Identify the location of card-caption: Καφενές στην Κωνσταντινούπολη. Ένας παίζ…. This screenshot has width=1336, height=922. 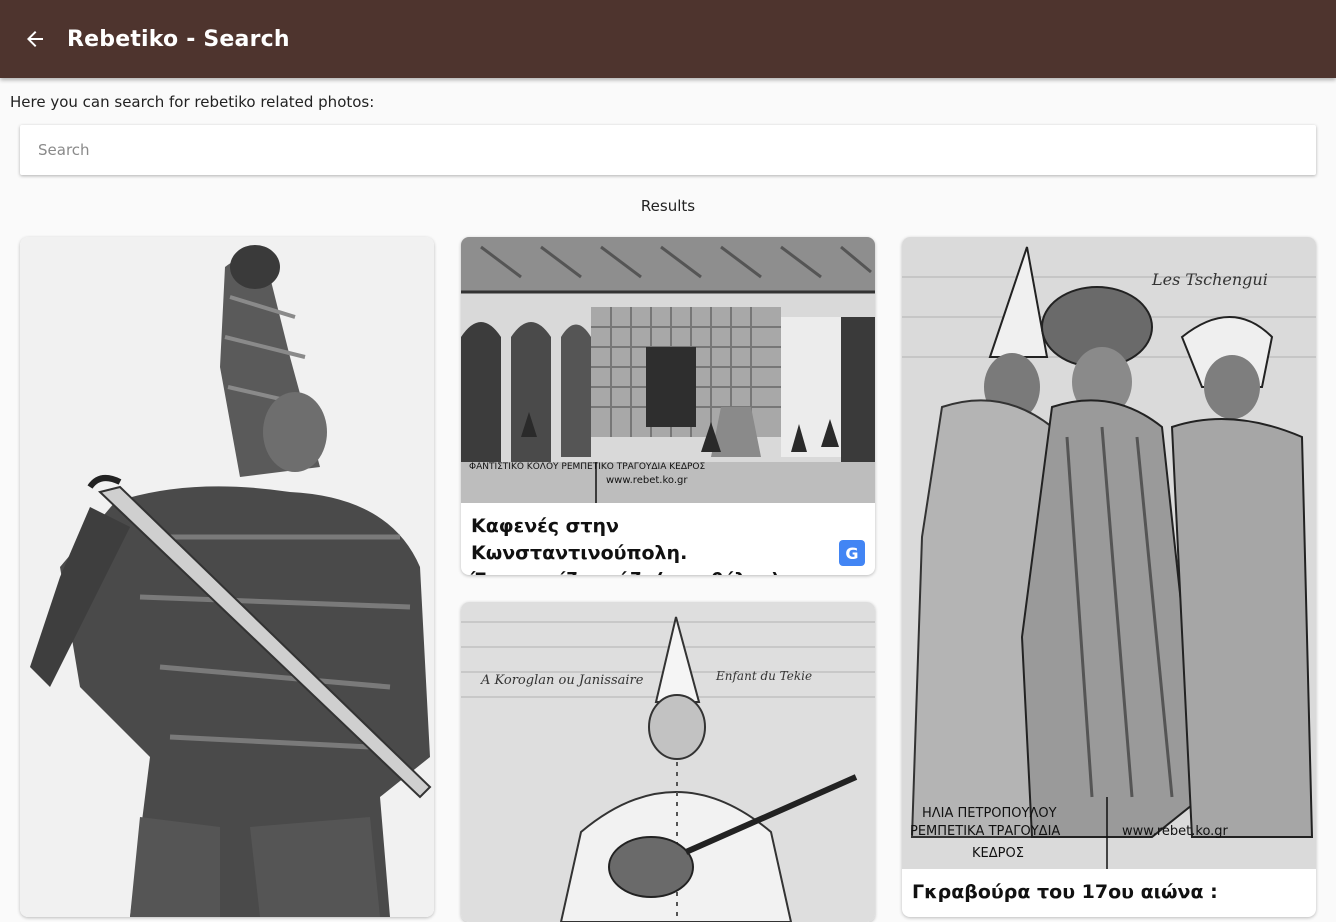
(653, 544).